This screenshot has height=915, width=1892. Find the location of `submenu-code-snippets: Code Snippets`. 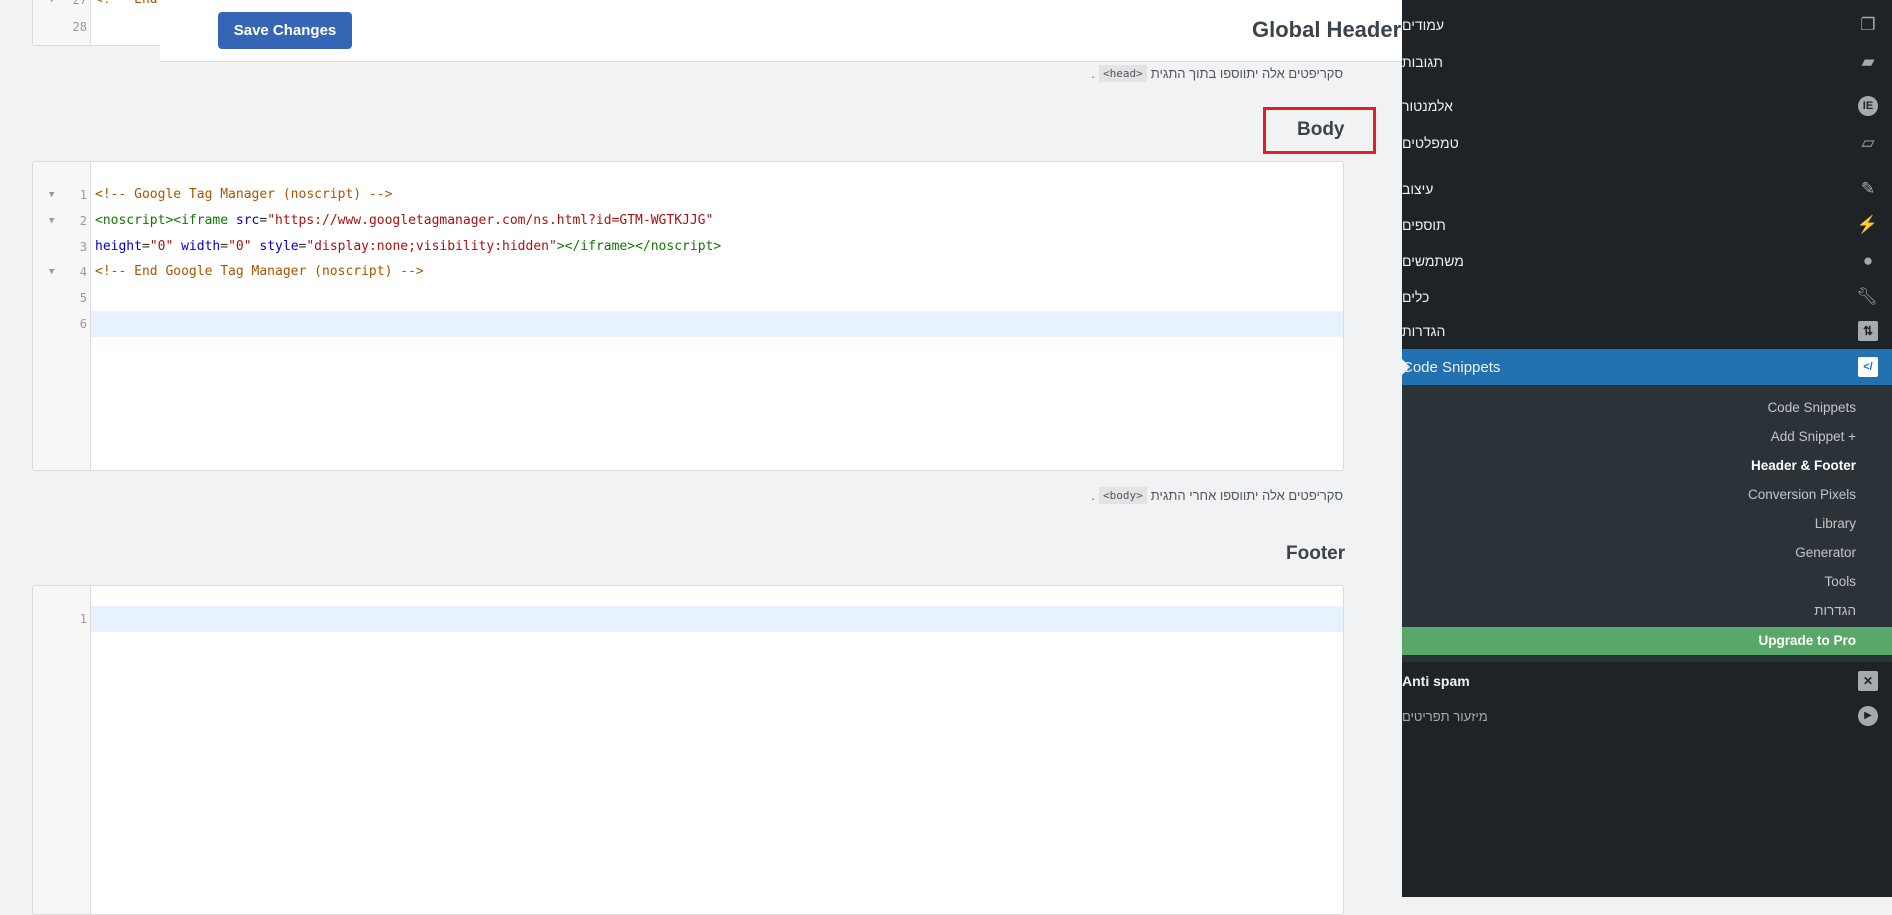

submenu-code-snippets: Code Snippets is located at coordinates (1811, 407).